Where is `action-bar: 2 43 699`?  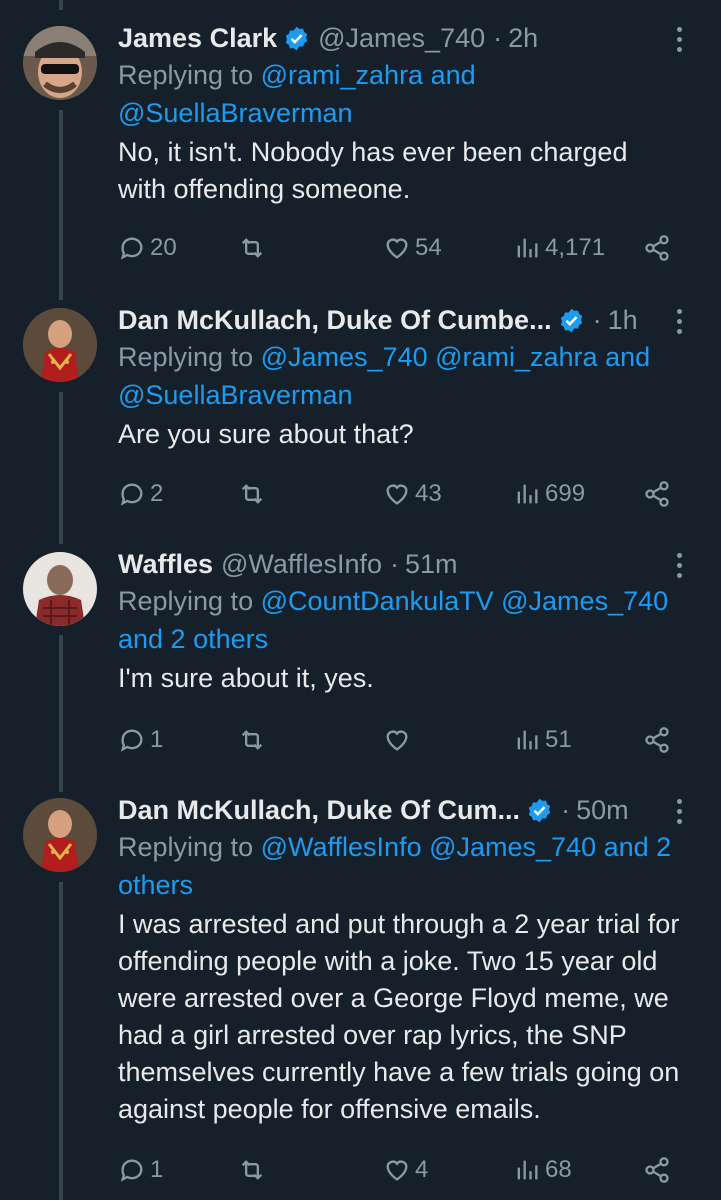
action-bar: 2 43 699 is located at coordinates (398, 494).